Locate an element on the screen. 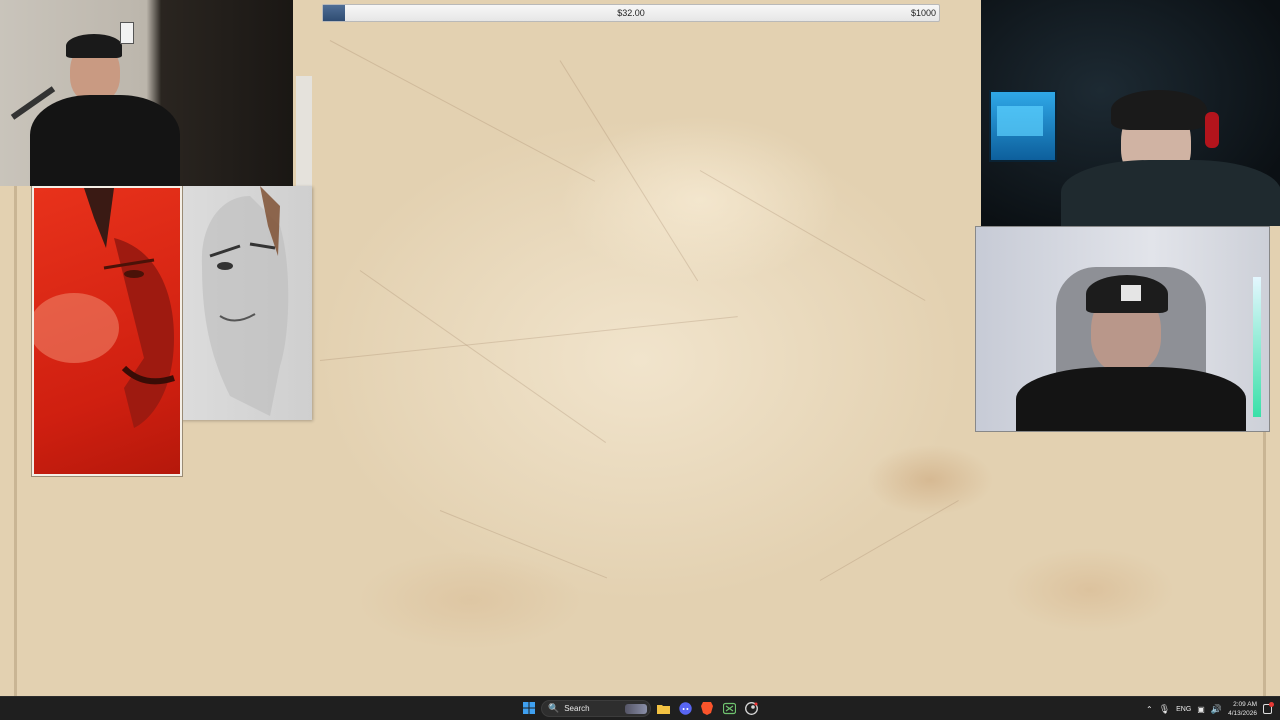 The width and height of the screenshot is (1280, 720). card-red-face is located at coordinates (107, 331).